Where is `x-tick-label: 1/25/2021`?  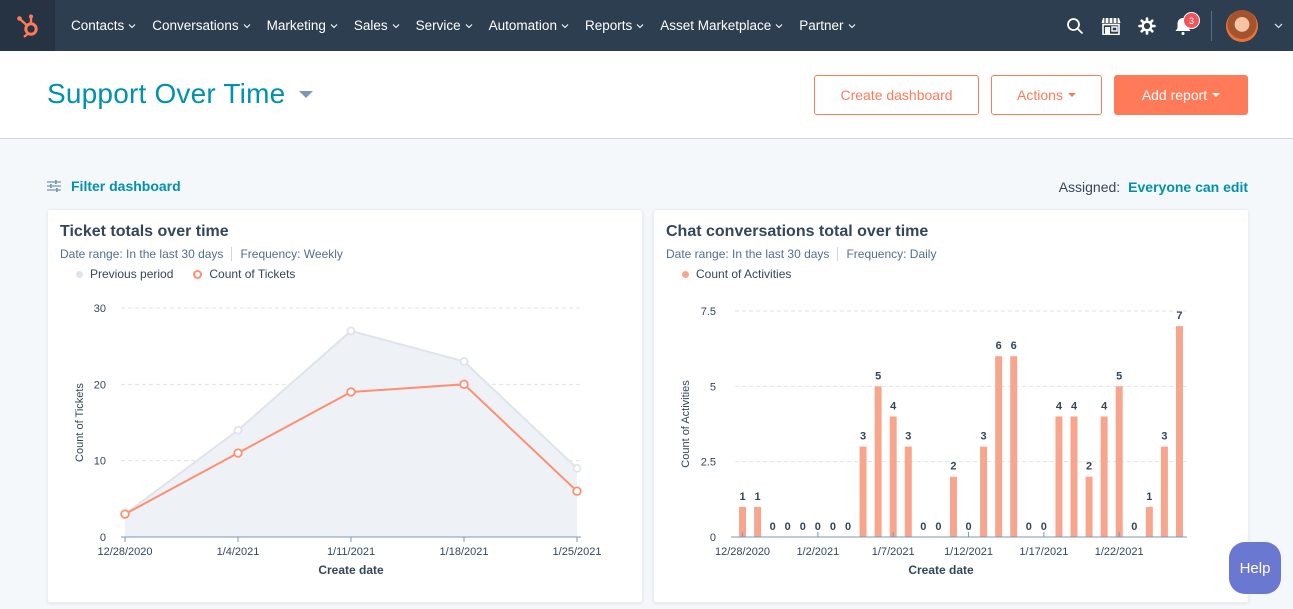
x-tick-label: 1/25/2021 is located at coordinates (577, 552).